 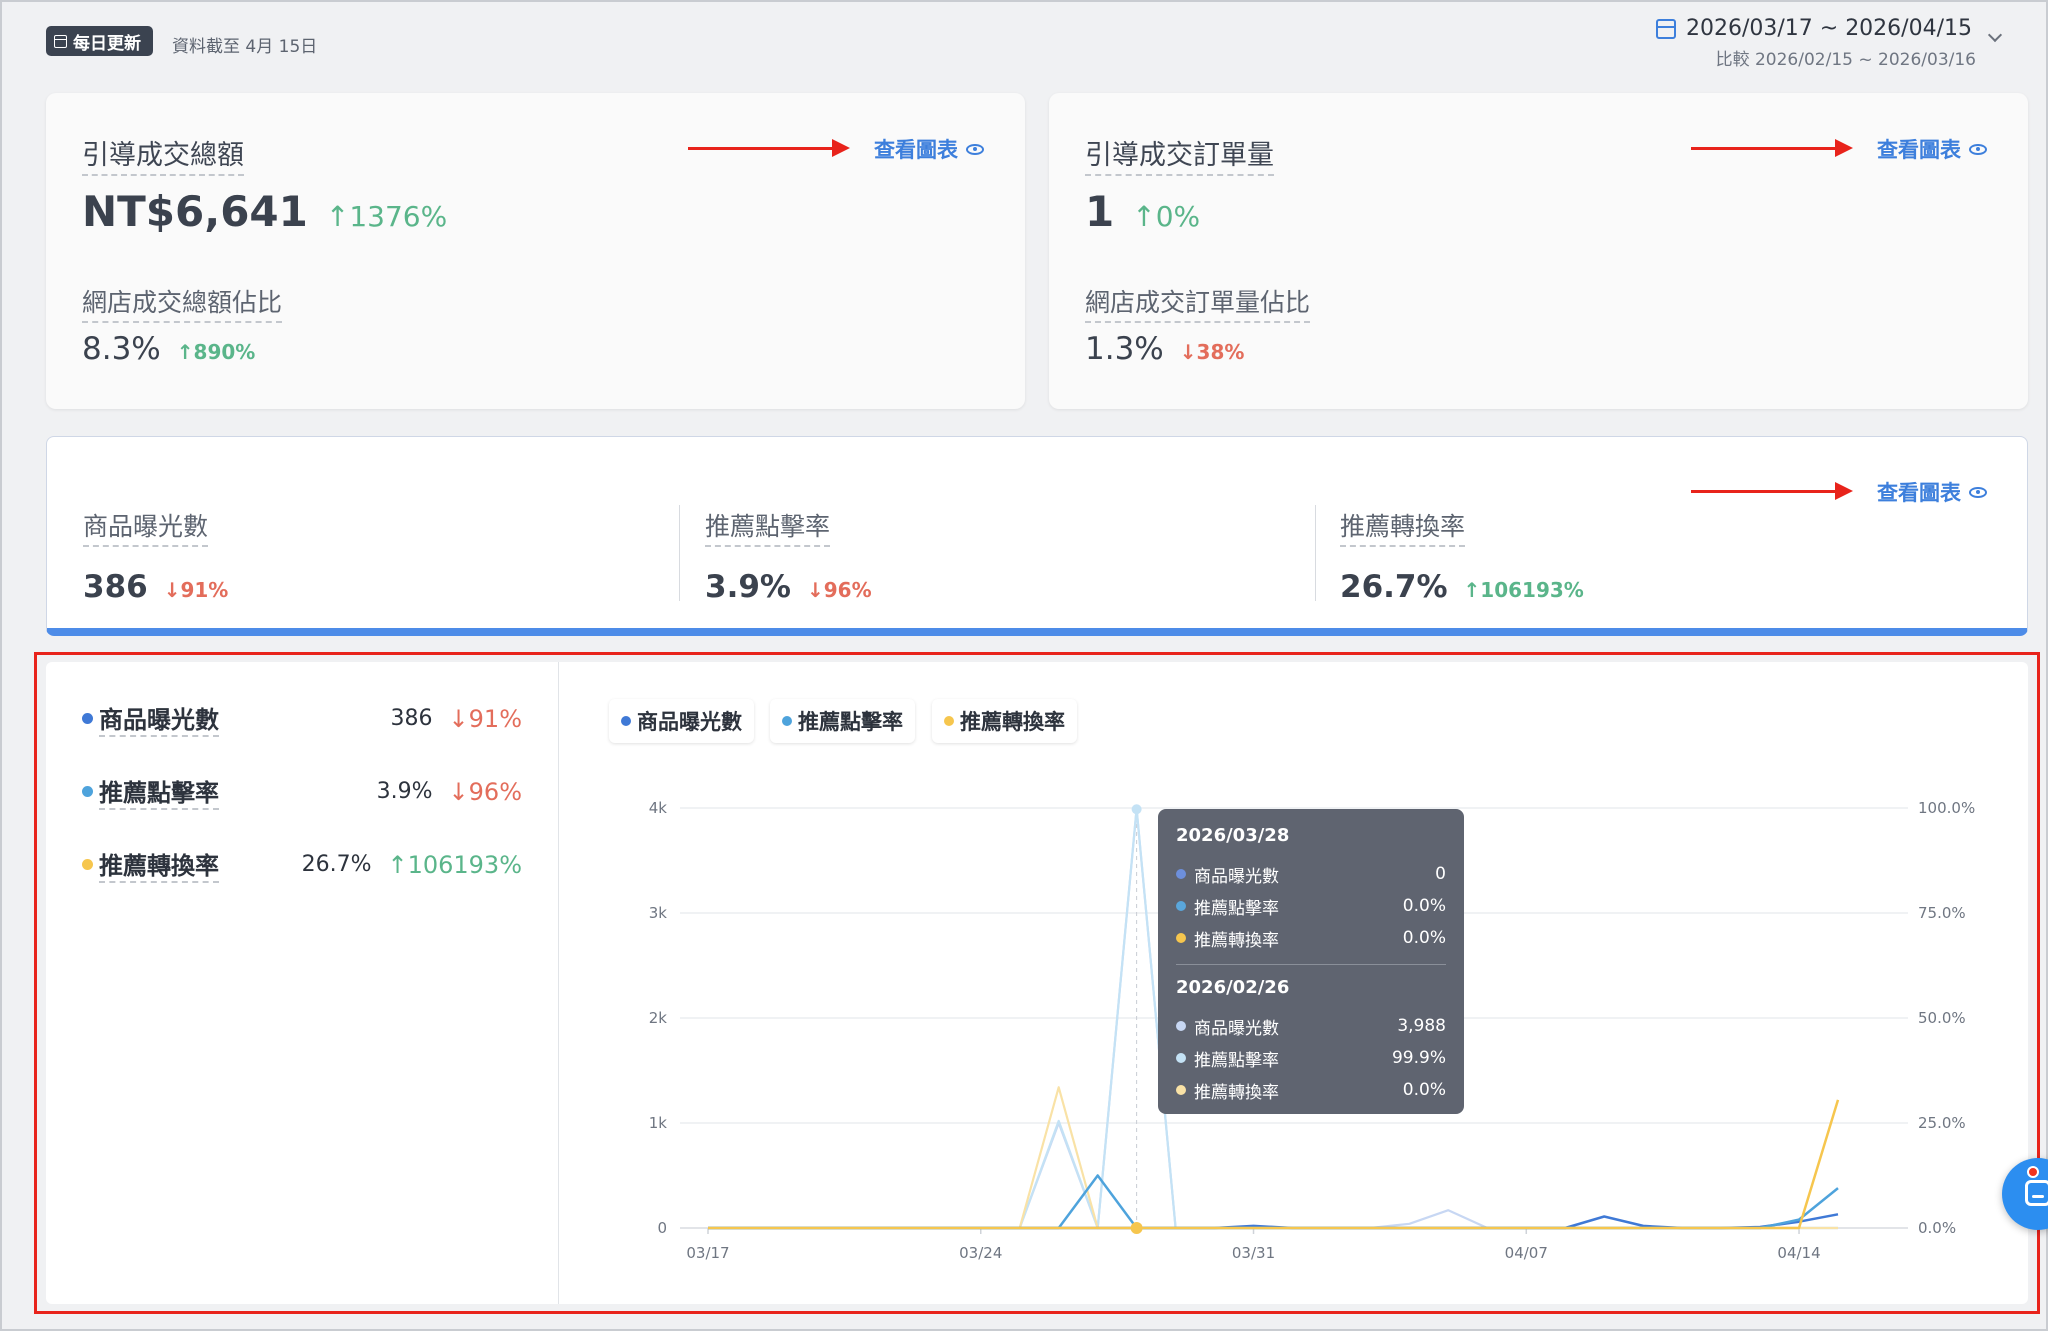 What do you see at coordinates (1937, 1228) in the screenshot?
I see `y-right-tick-label: 0.0%` at bounding box center [1937, 1228].